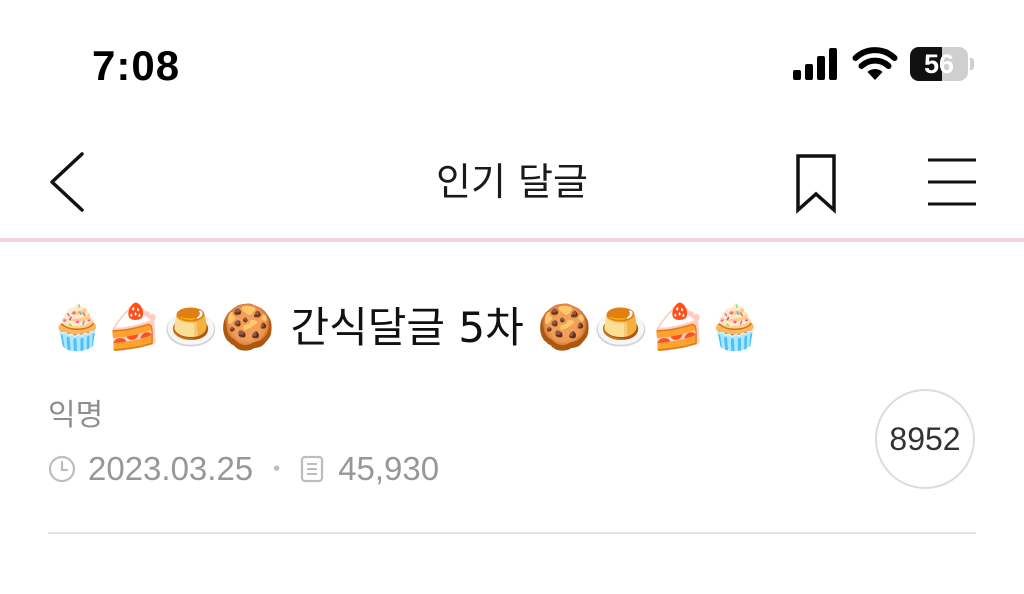 The width and height of the screenshot is (1024, 594). What do you see at coordinates (389, 468) in the screenshot?
I see `post-views: 45,930` at bounding box center [389, 468].